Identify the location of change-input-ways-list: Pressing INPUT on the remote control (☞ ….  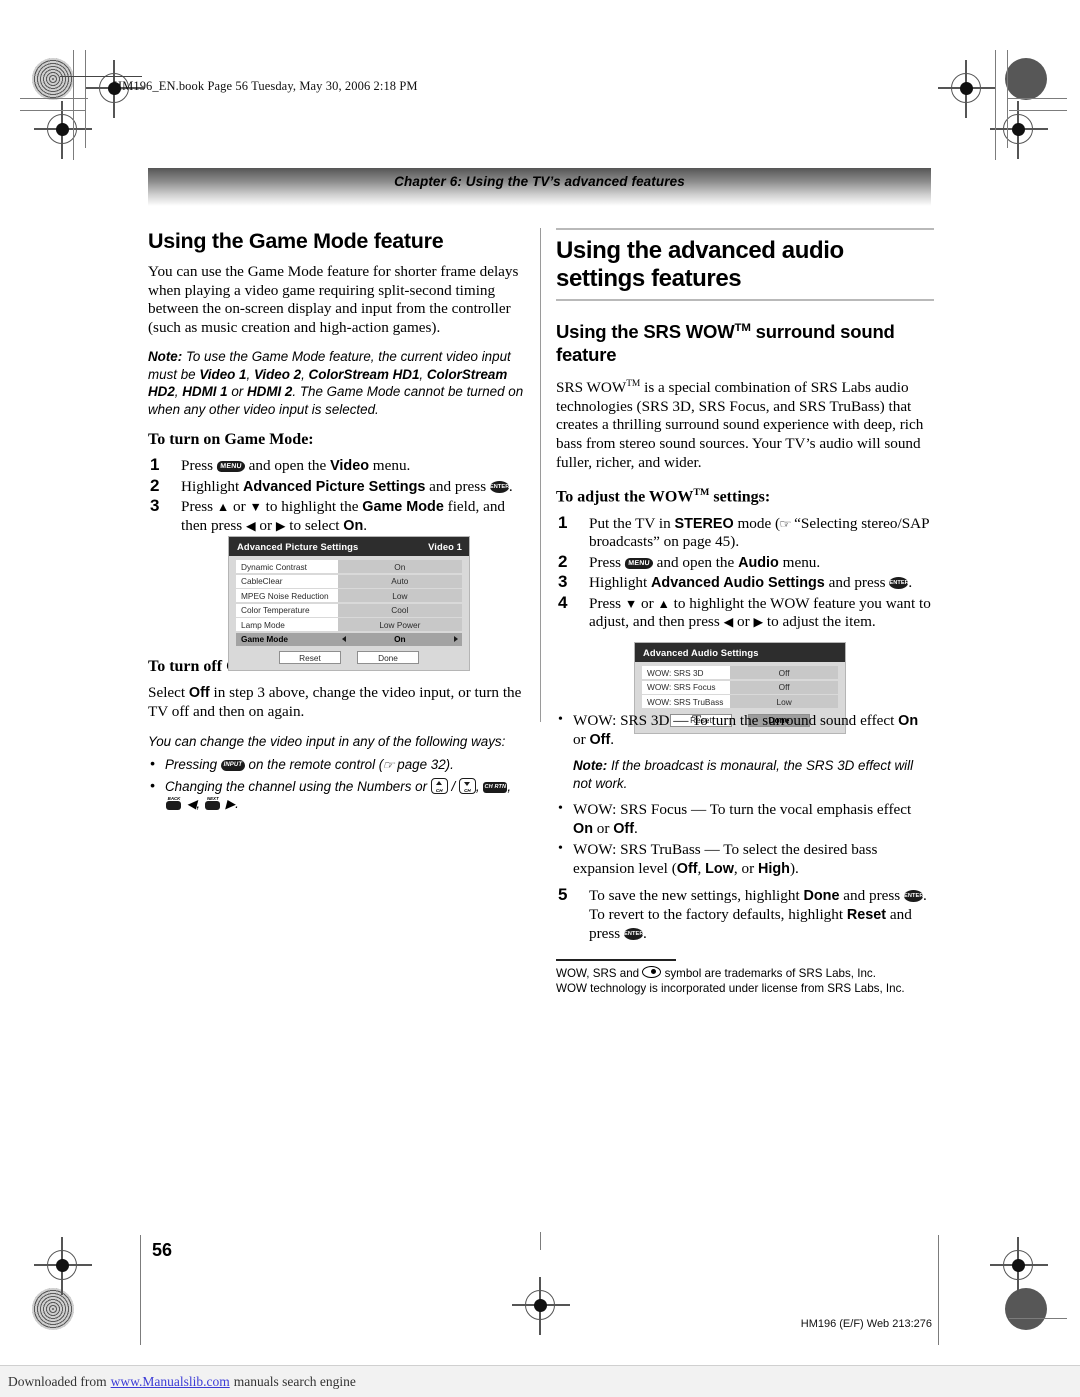
(336, 784).